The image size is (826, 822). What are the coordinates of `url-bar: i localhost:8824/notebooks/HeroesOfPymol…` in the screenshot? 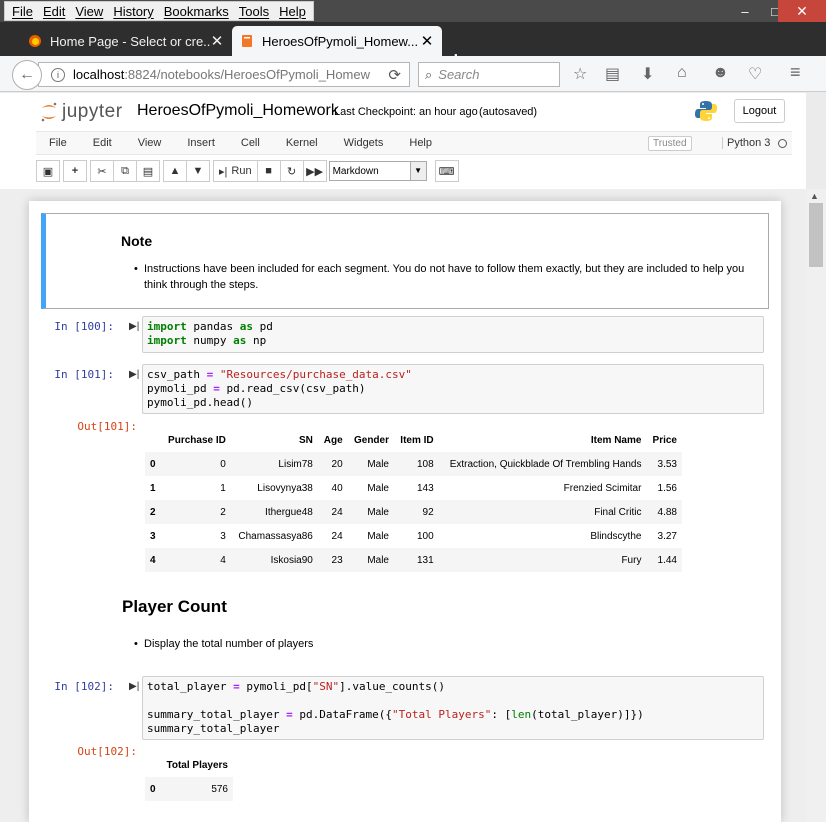 It's located at (224, 74).